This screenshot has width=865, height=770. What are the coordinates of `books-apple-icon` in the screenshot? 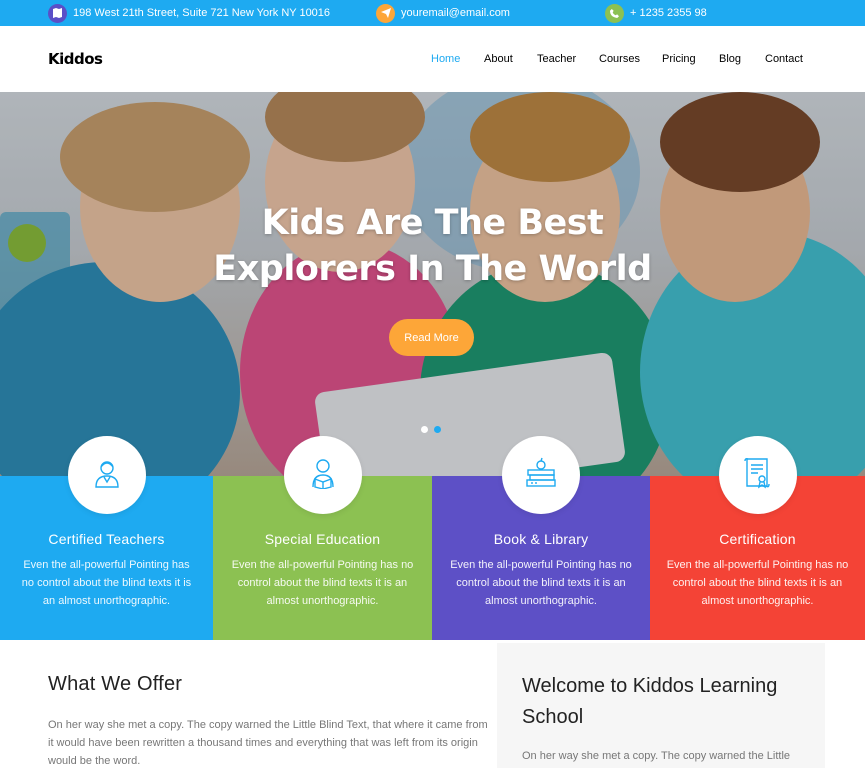 It's located at (541, 475).